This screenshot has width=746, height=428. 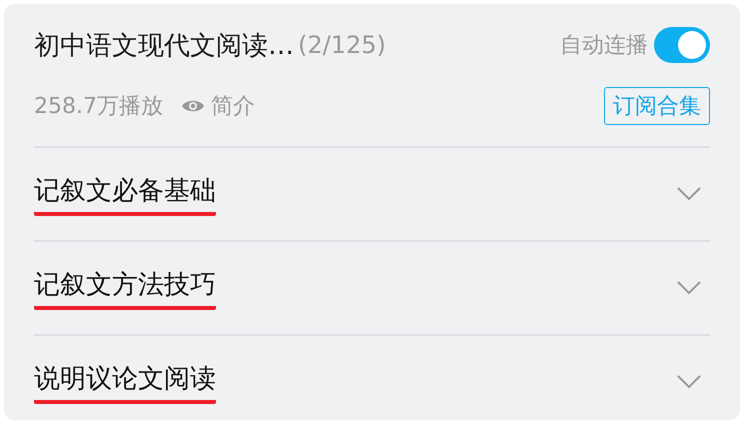 What do you see at coordinates (98, 107) in the screenshot?
I see `play-count: 258.7万播放` at bounding box center [98, 107].